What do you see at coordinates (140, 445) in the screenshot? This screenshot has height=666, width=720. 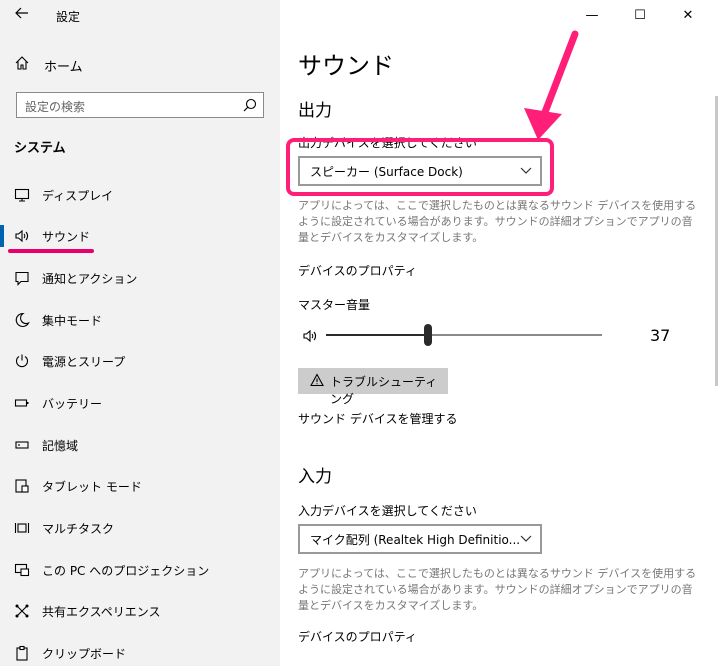 I see `sidebar-item-storage: 記憶域` at bounding box center [140, 445].